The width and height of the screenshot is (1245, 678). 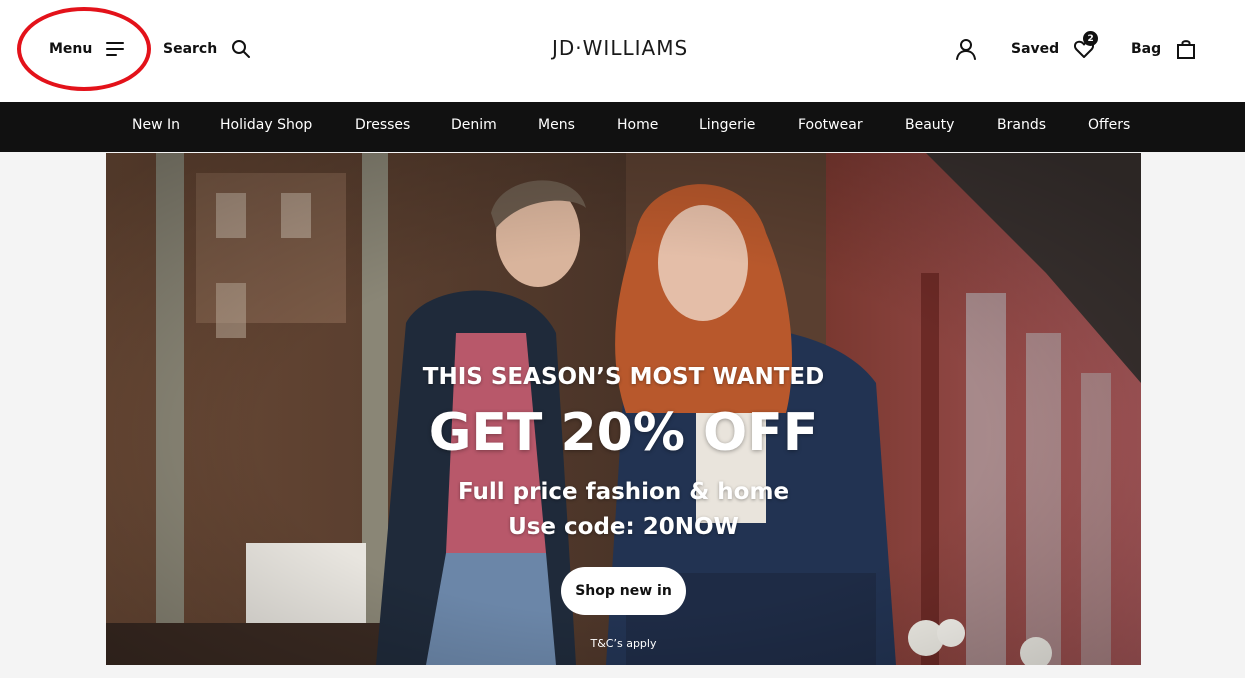 I want to click on search-button: Search, so click(x=207, y=49).